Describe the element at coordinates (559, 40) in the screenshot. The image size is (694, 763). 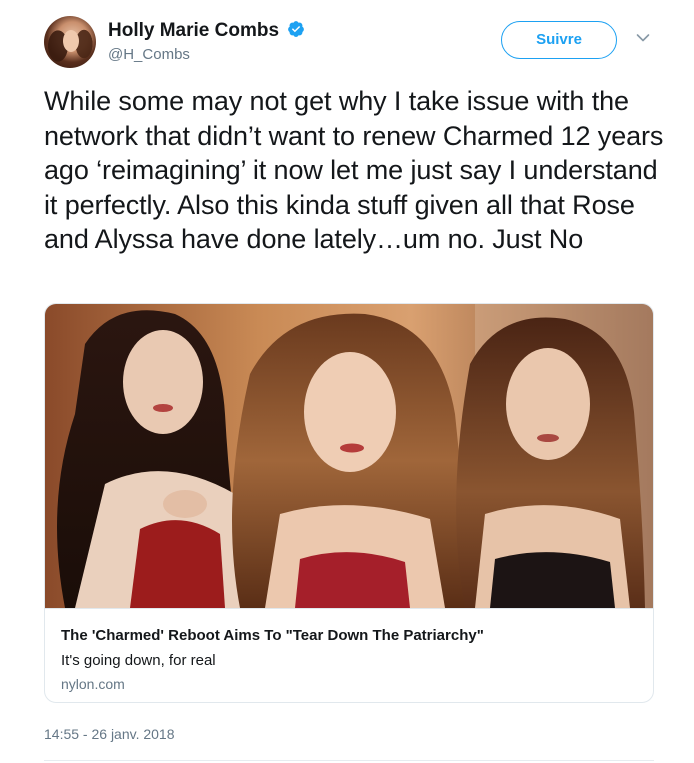
I see `follow-button: Suivre` at that location.